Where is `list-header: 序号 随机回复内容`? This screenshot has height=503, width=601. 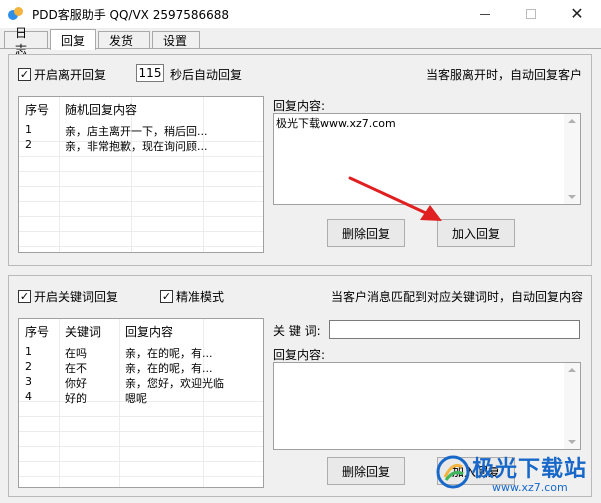
list-header: 序号 随机回复内容 is located at coordinates (141, 108).